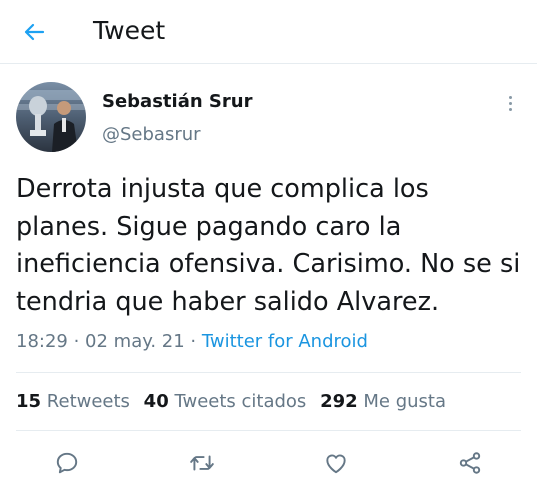 The image size is (537, 500). Describe the element at coordinates (29, 401) in the screenshot. I see `retweets-count: 15` at that location.